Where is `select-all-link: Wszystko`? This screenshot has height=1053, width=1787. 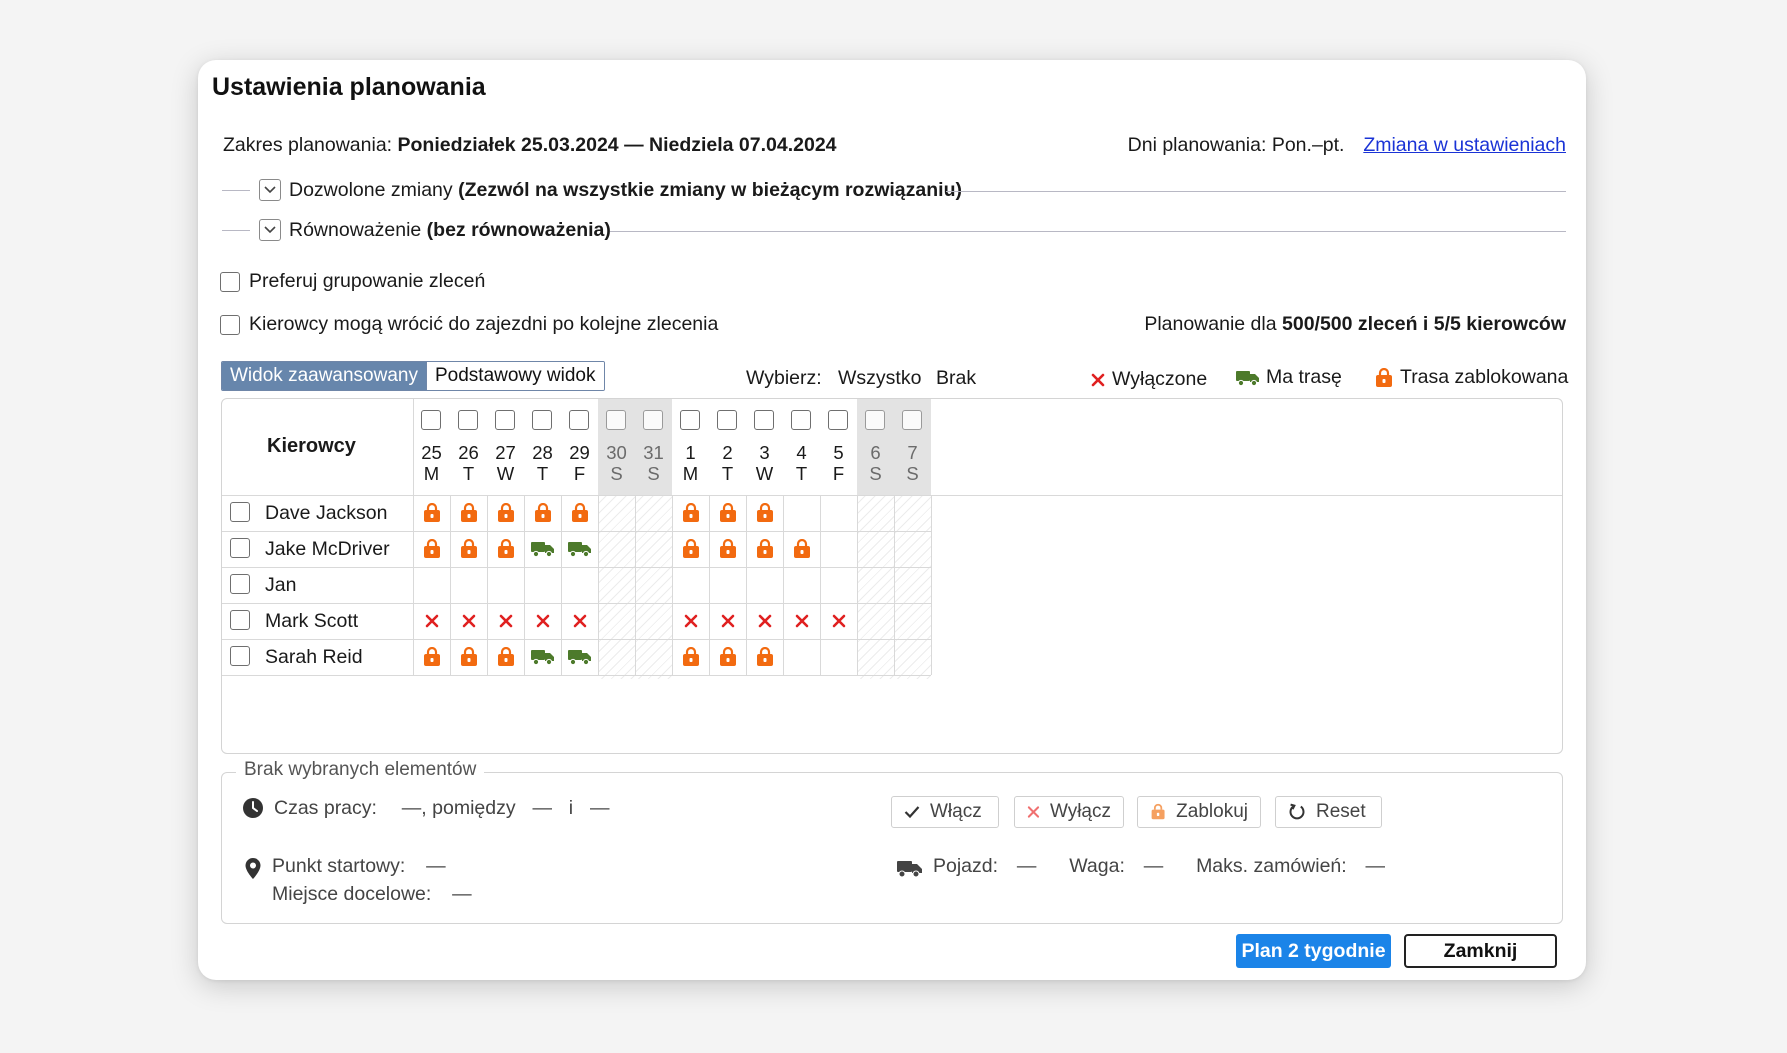 select-all-link: Wszystko is located at coordinates (879, 378).